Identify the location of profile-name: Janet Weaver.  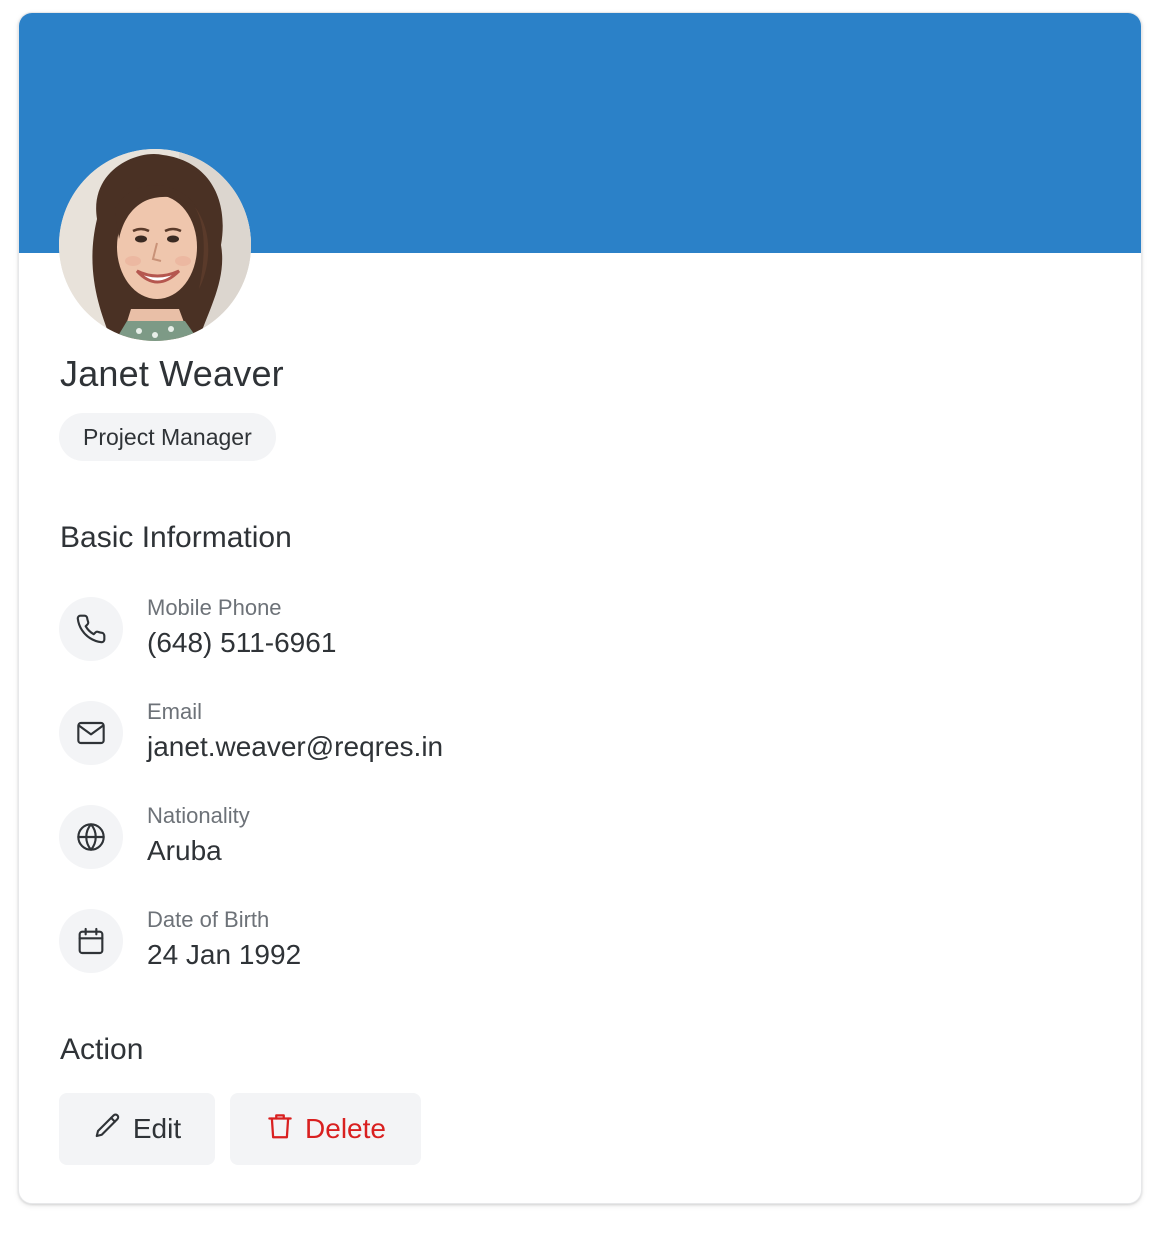
(172, 373).